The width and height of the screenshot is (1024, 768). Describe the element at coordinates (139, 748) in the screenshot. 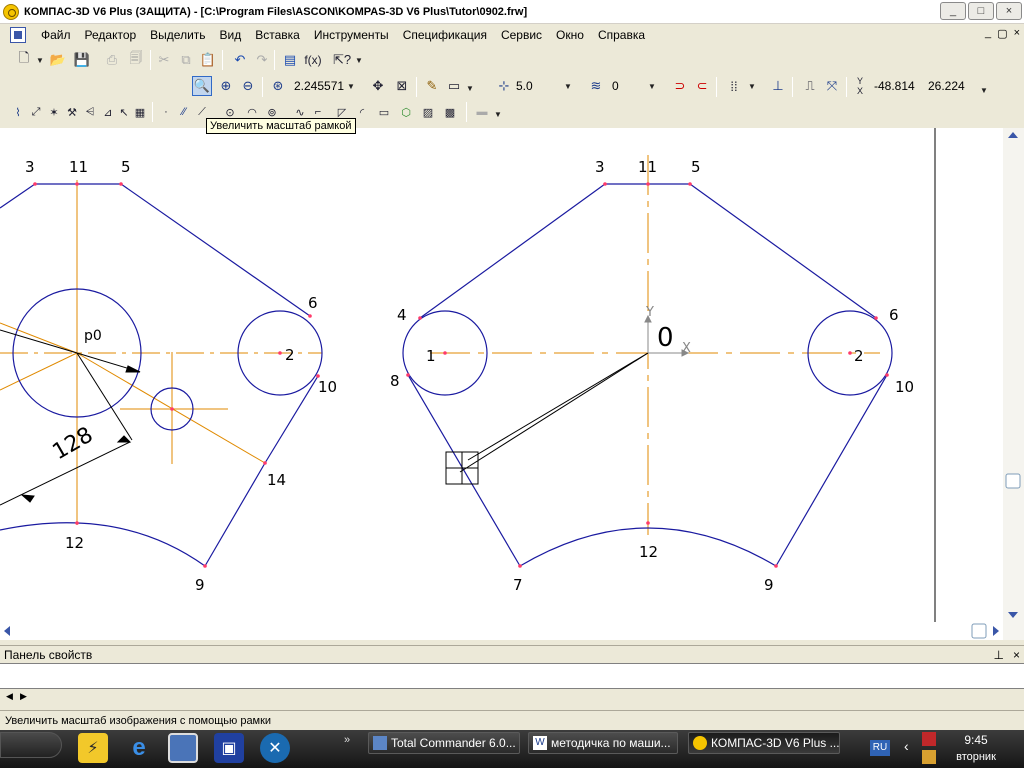

I see `internet-explorer-icon: e` at that location.